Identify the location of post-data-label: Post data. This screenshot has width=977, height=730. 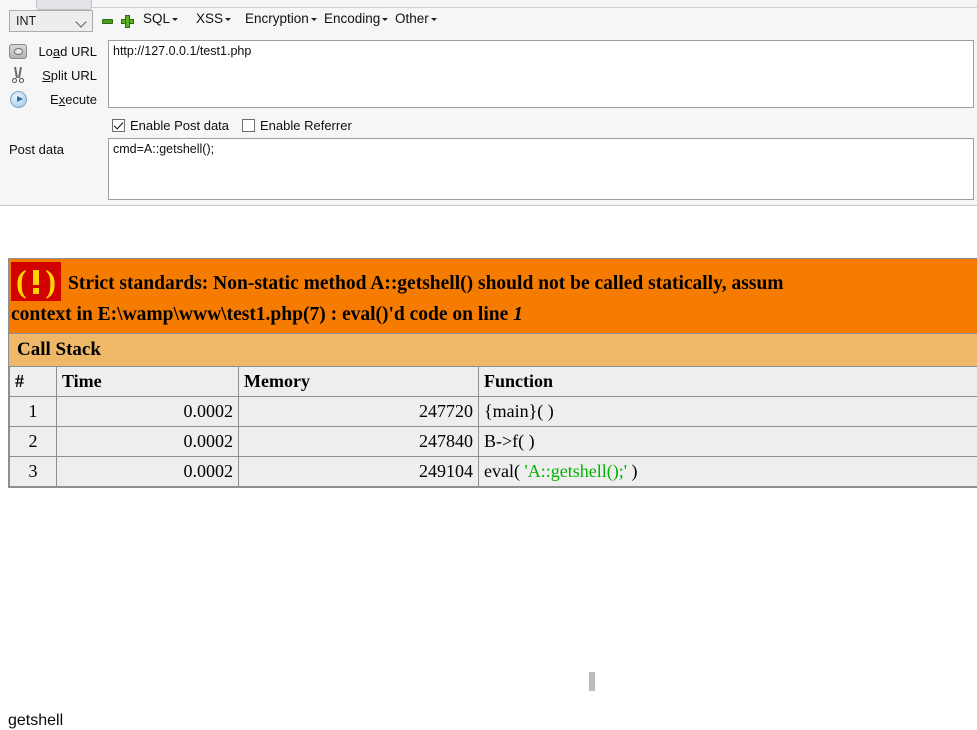
(36, 149).